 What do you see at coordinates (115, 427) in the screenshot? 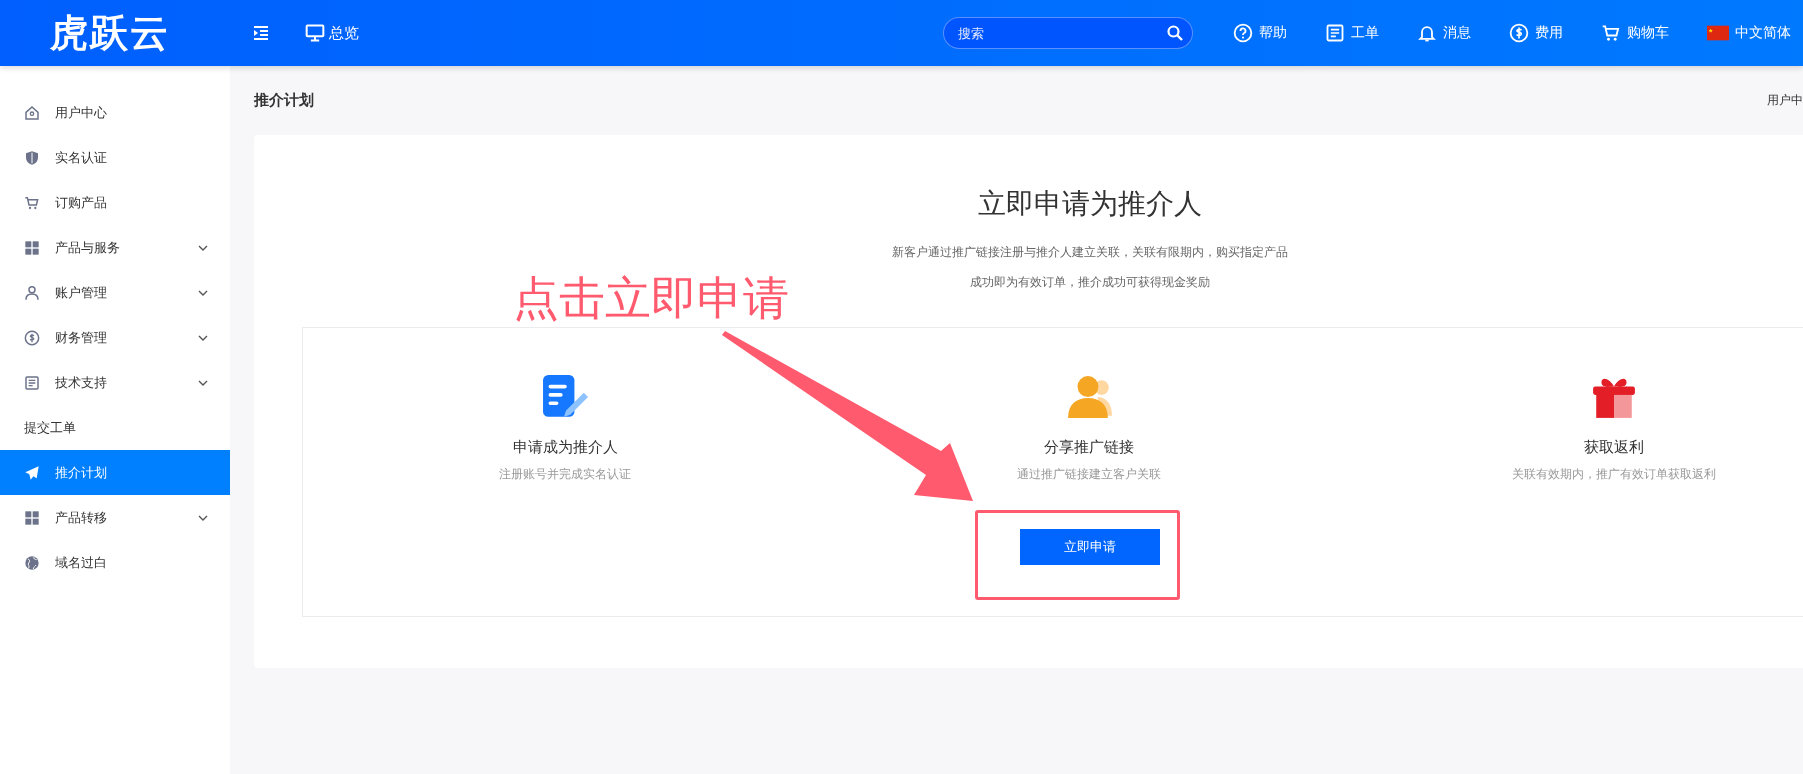
I see `sidebar-item: 提交工单` at bounding box center [115, 427].